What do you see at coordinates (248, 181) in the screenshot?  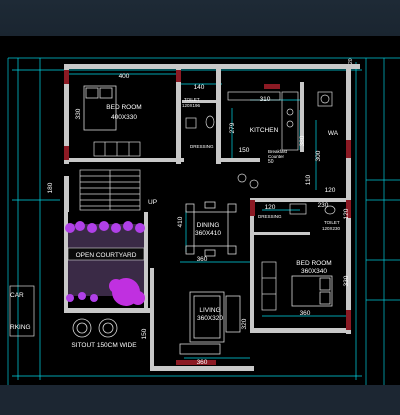 I see `breakfast-stools` at bounding box center [248, 181].